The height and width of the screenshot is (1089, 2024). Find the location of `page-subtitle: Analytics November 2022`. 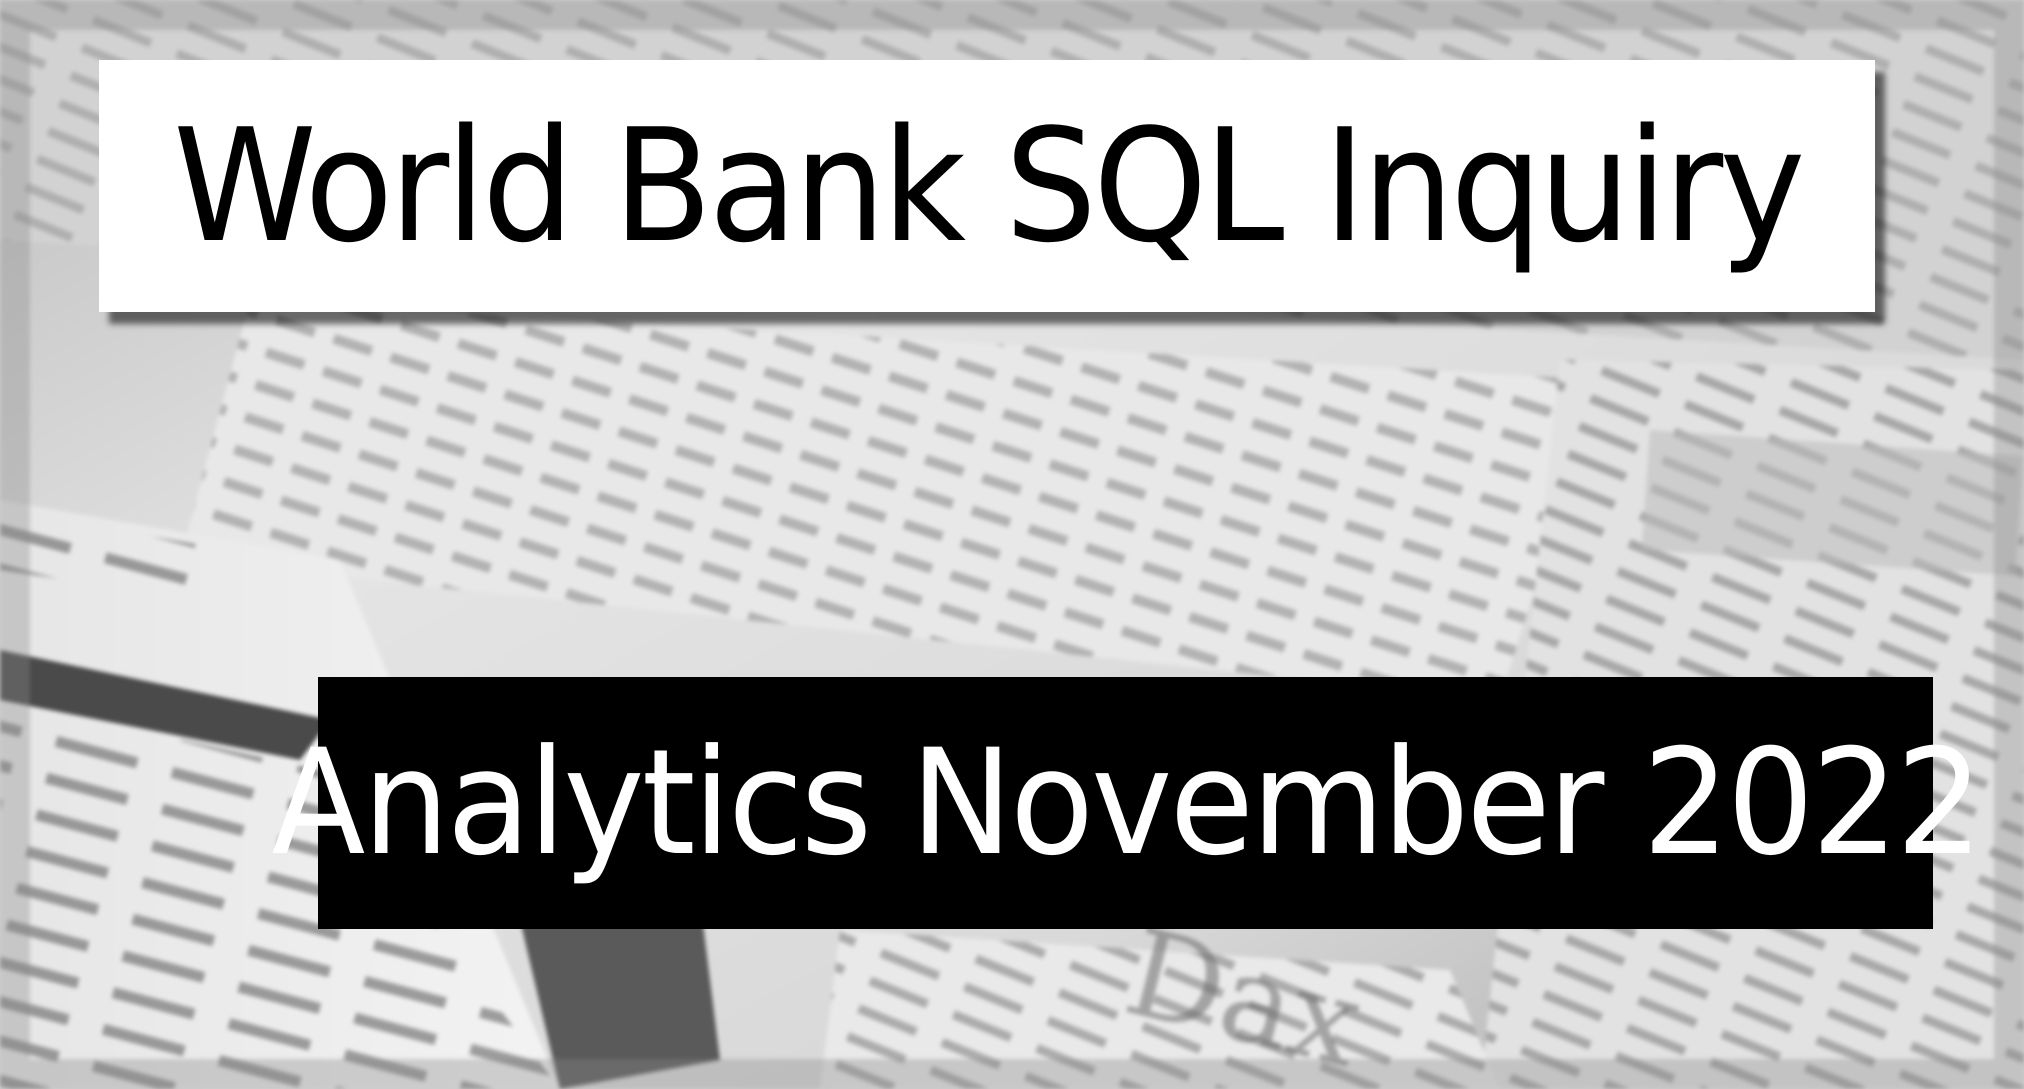

page-subtitle: Analytics November 2022 is located at coordinates (1127, 803).